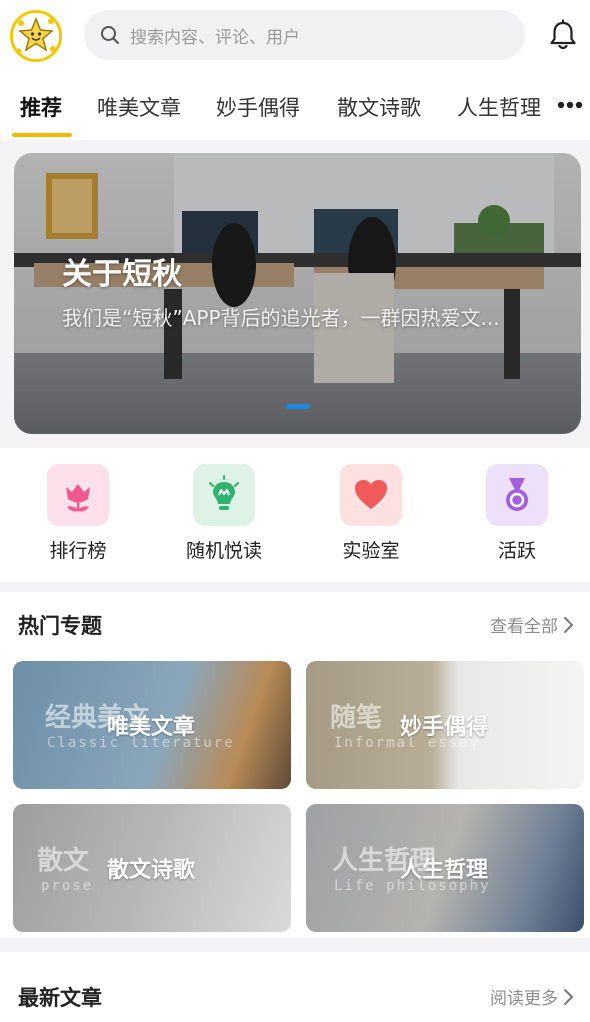 The image size is (590, 1022). What do you see at coordinates (295, 70) in the screenshot?
I see `header: 搜索内容、评论、用户 推荐 唯美文章 妙手偶得 散文诗歌 人生哲理` at bounding box center [295, 70].